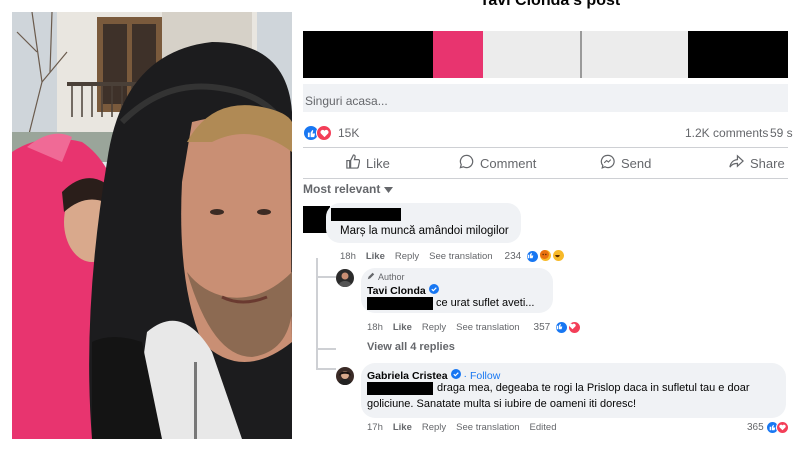 The height and width of the screenshot is (450, 800). What do you see at coordinates (378, 163) in the screenshot?
I see `like-button-label: Like` at bounding box center [378, 163].